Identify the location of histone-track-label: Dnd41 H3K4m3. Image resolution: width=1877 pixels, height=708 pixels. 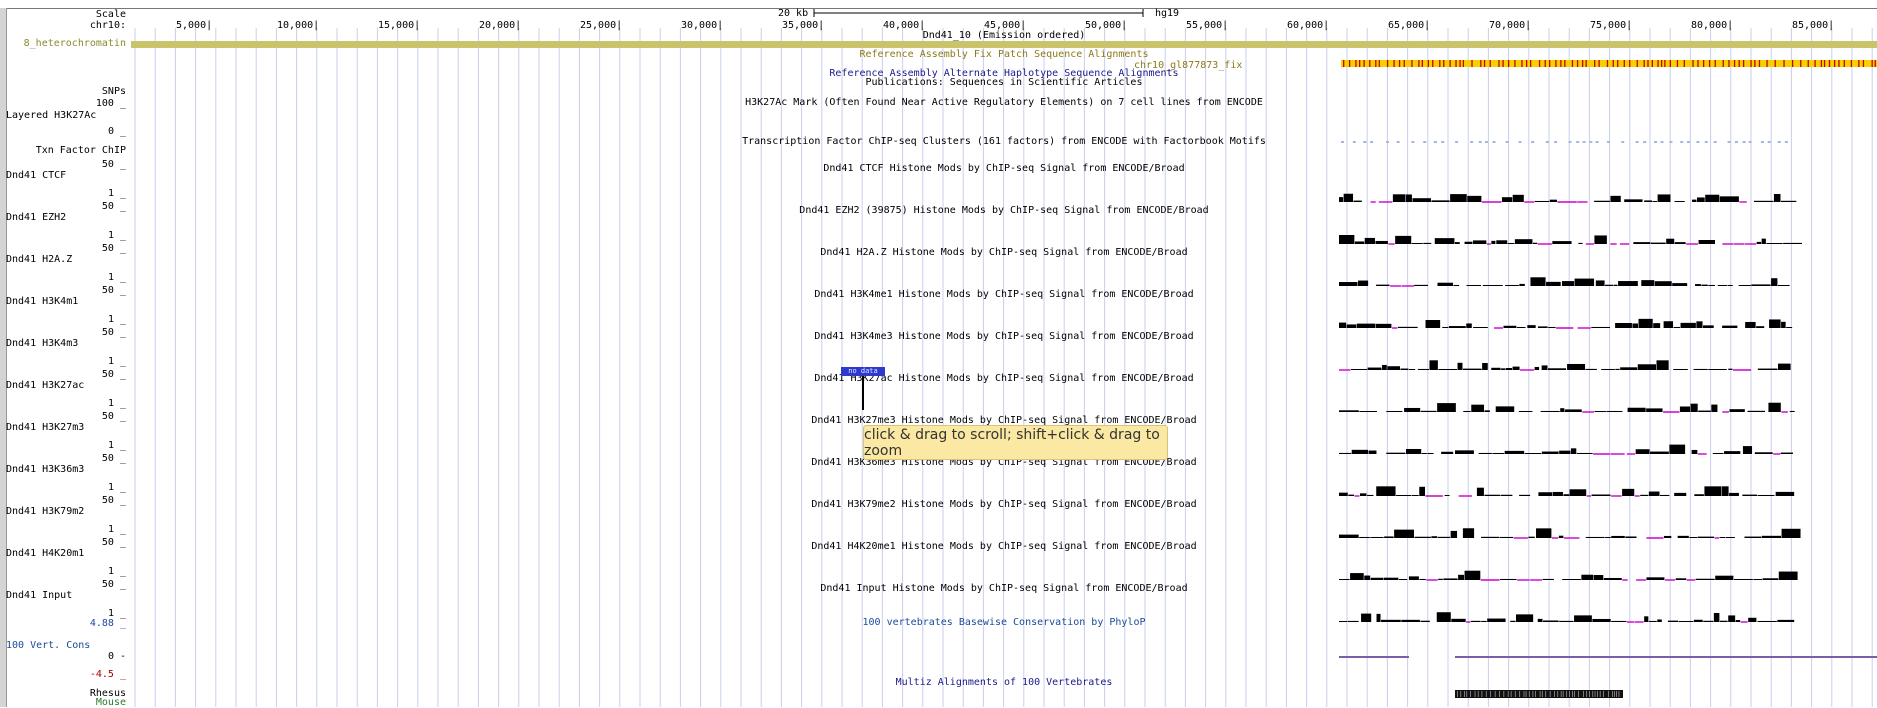
(66, 343).